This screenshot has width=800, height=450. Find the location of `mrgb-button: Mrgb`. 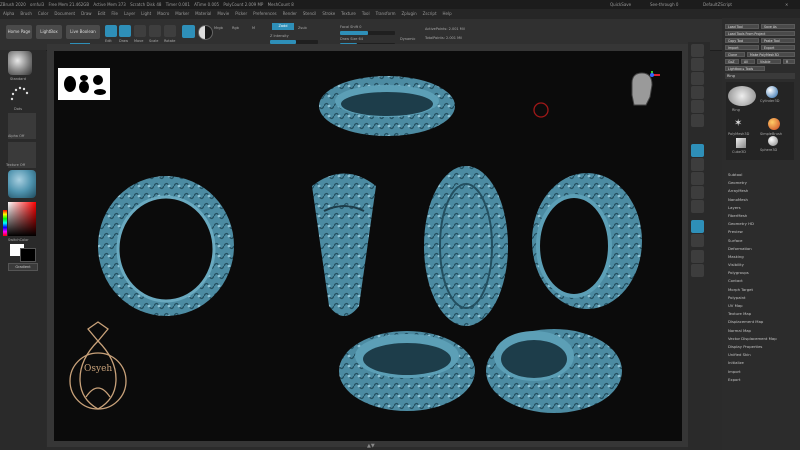

mrgb-button: Mrgb is located at coordinates (218, 28).